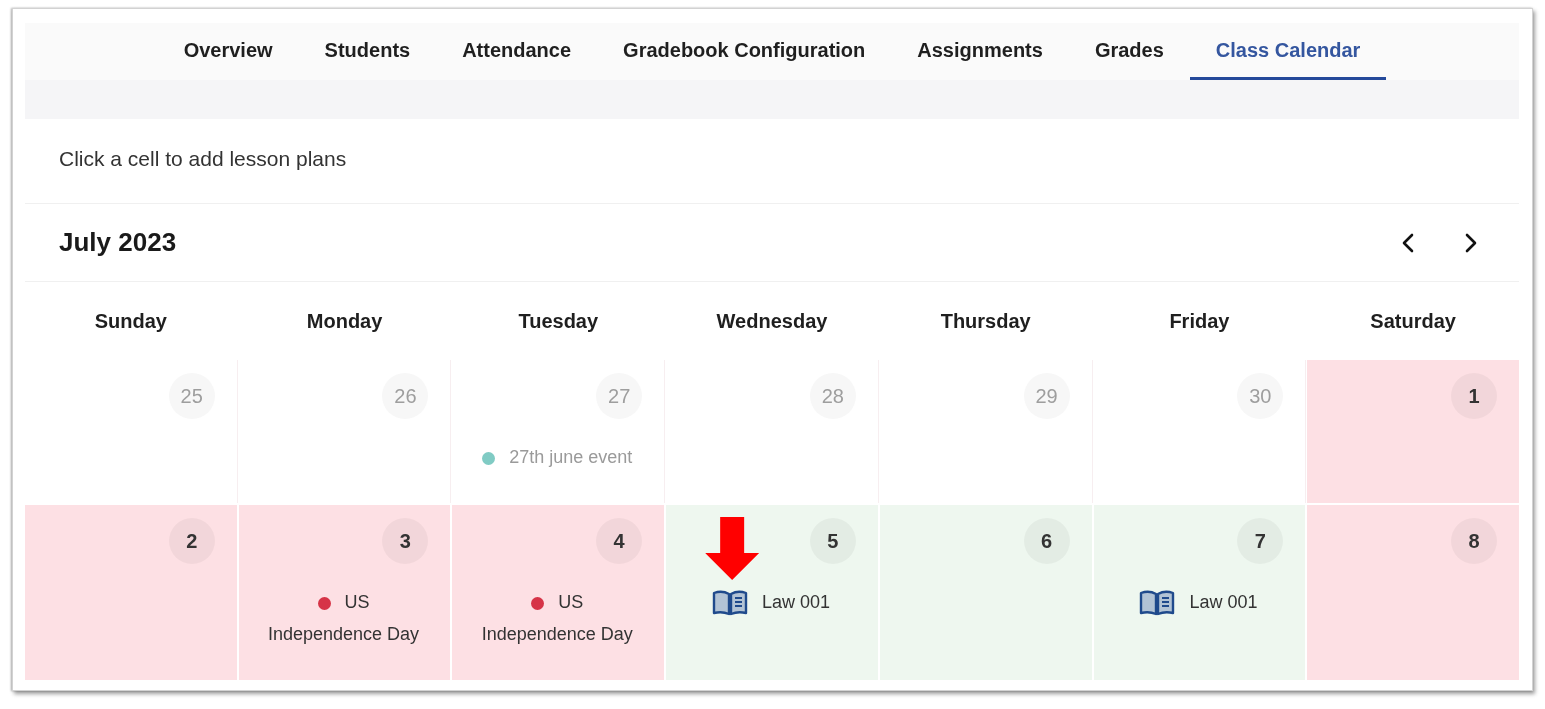 The image size is (1545, 709). Describe the element at coordinates (1046, 541) in the screenshot. I see `day-number: 6` at that location.